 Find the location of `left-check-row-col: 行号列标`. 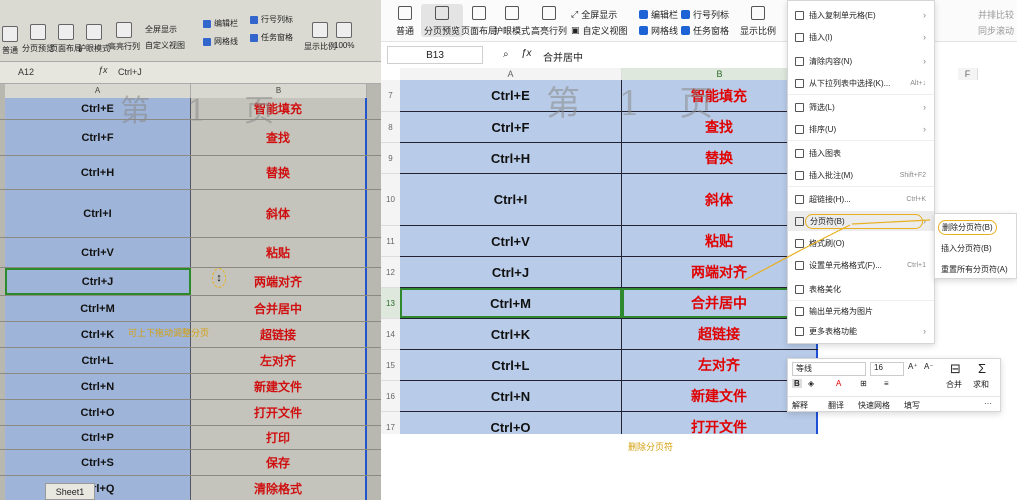

left-check-row-col: 行号列标 is located at coordinates (271, 19).